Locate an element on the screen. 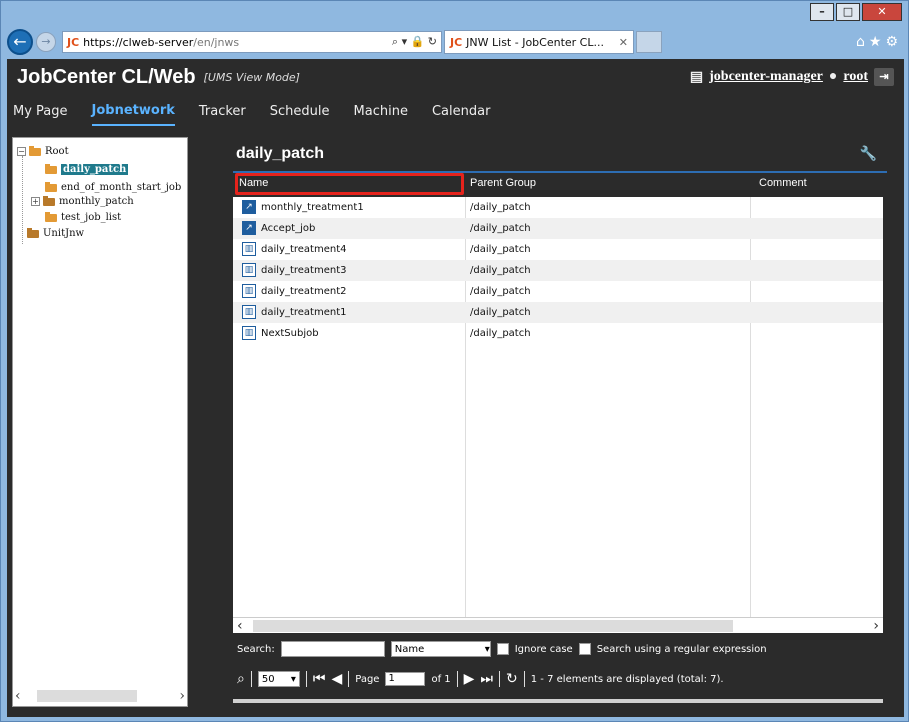 The height and width of the screenshot is (722, 909). page-label: Page is located at coordinates (367, 679).